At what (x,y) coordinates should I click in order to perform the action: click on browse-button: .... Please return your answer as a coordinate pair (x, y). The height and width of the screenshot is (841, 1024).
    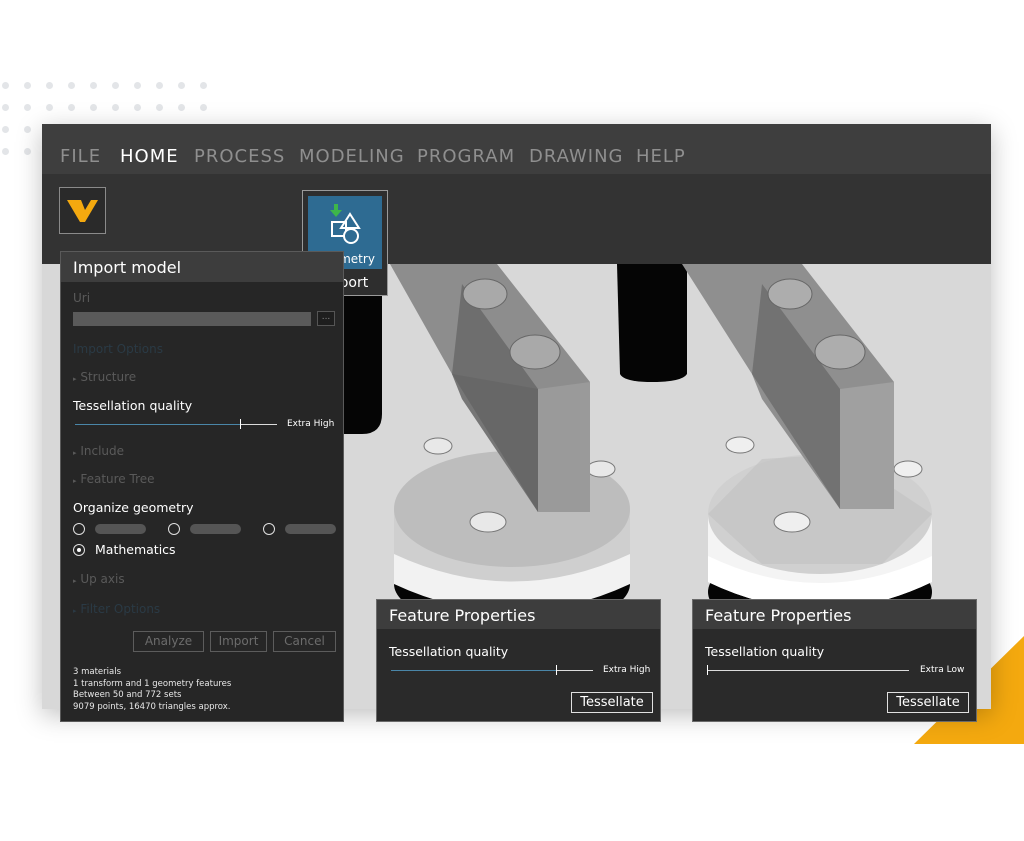
    Looking at the image, I should click on (326, 318).